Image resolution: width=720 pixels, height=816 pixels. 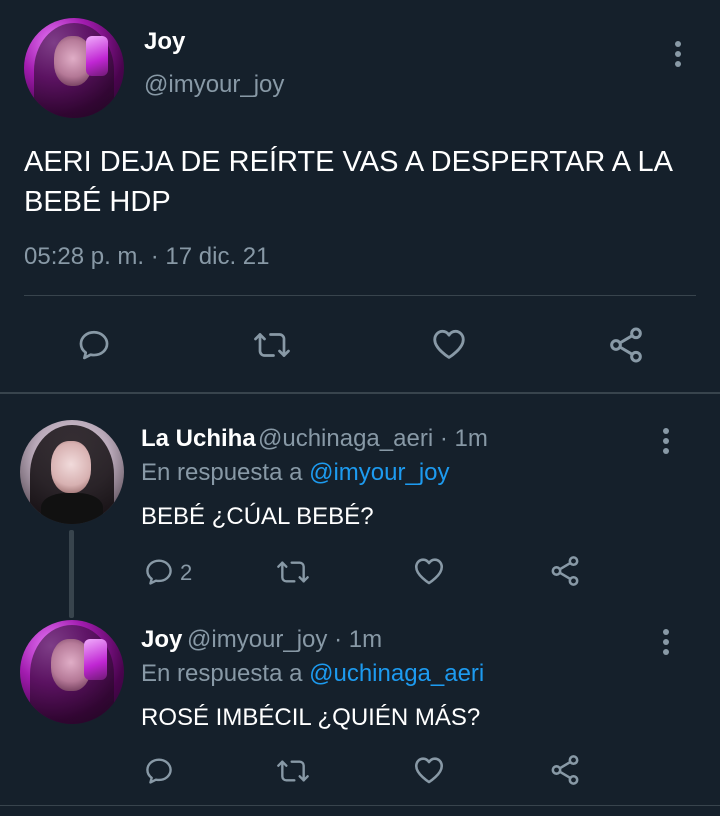 I want to click on avatar-face, so click(x=71, y=466).